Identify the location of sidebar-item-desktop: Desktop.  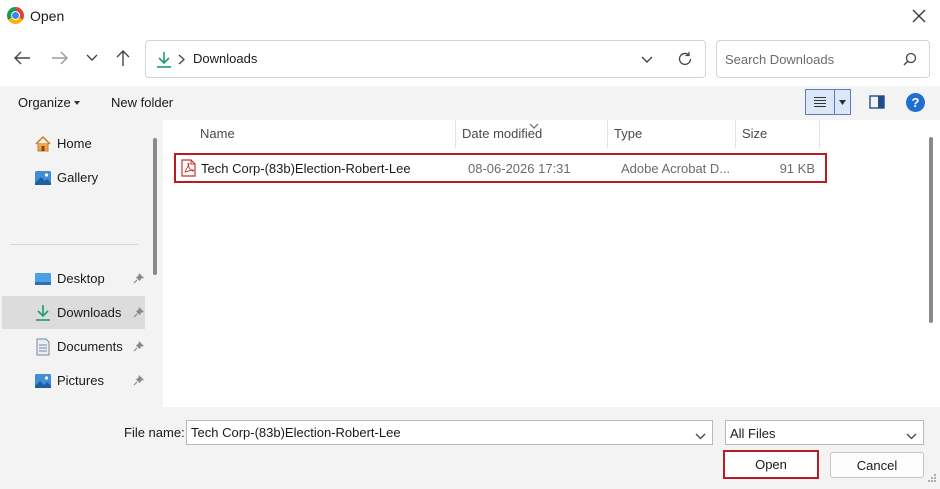
(73, 278).